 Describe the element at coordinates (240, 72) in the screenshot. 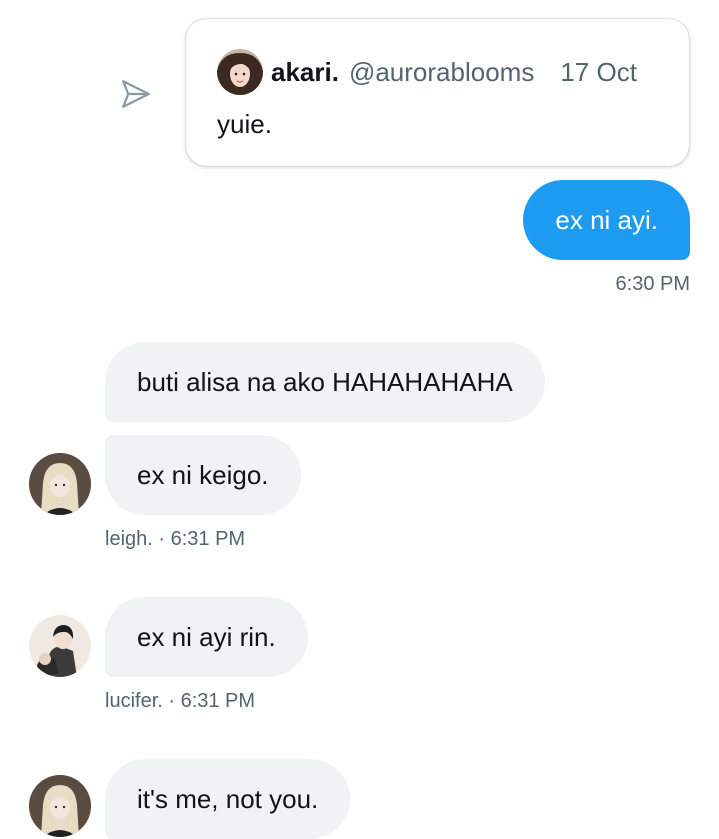

I see `shared-tweet-author-avatar` at that location.